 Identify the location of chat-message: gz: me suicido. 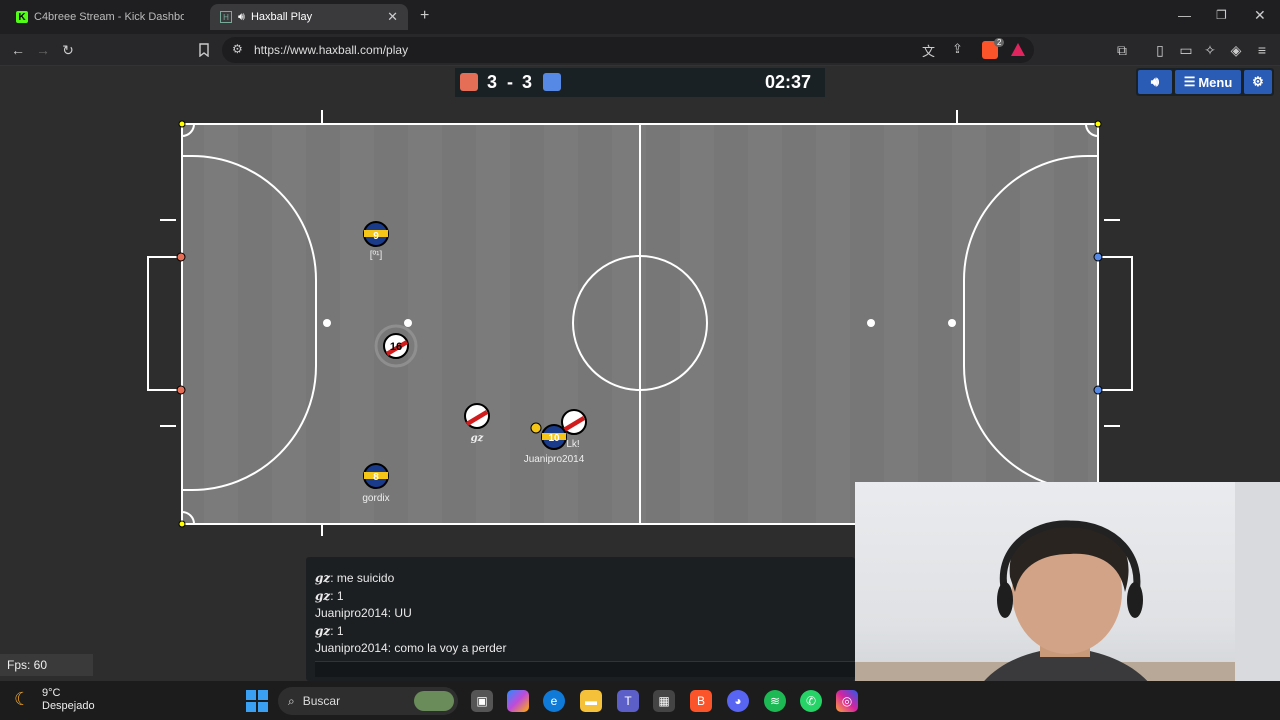
(355, 578).